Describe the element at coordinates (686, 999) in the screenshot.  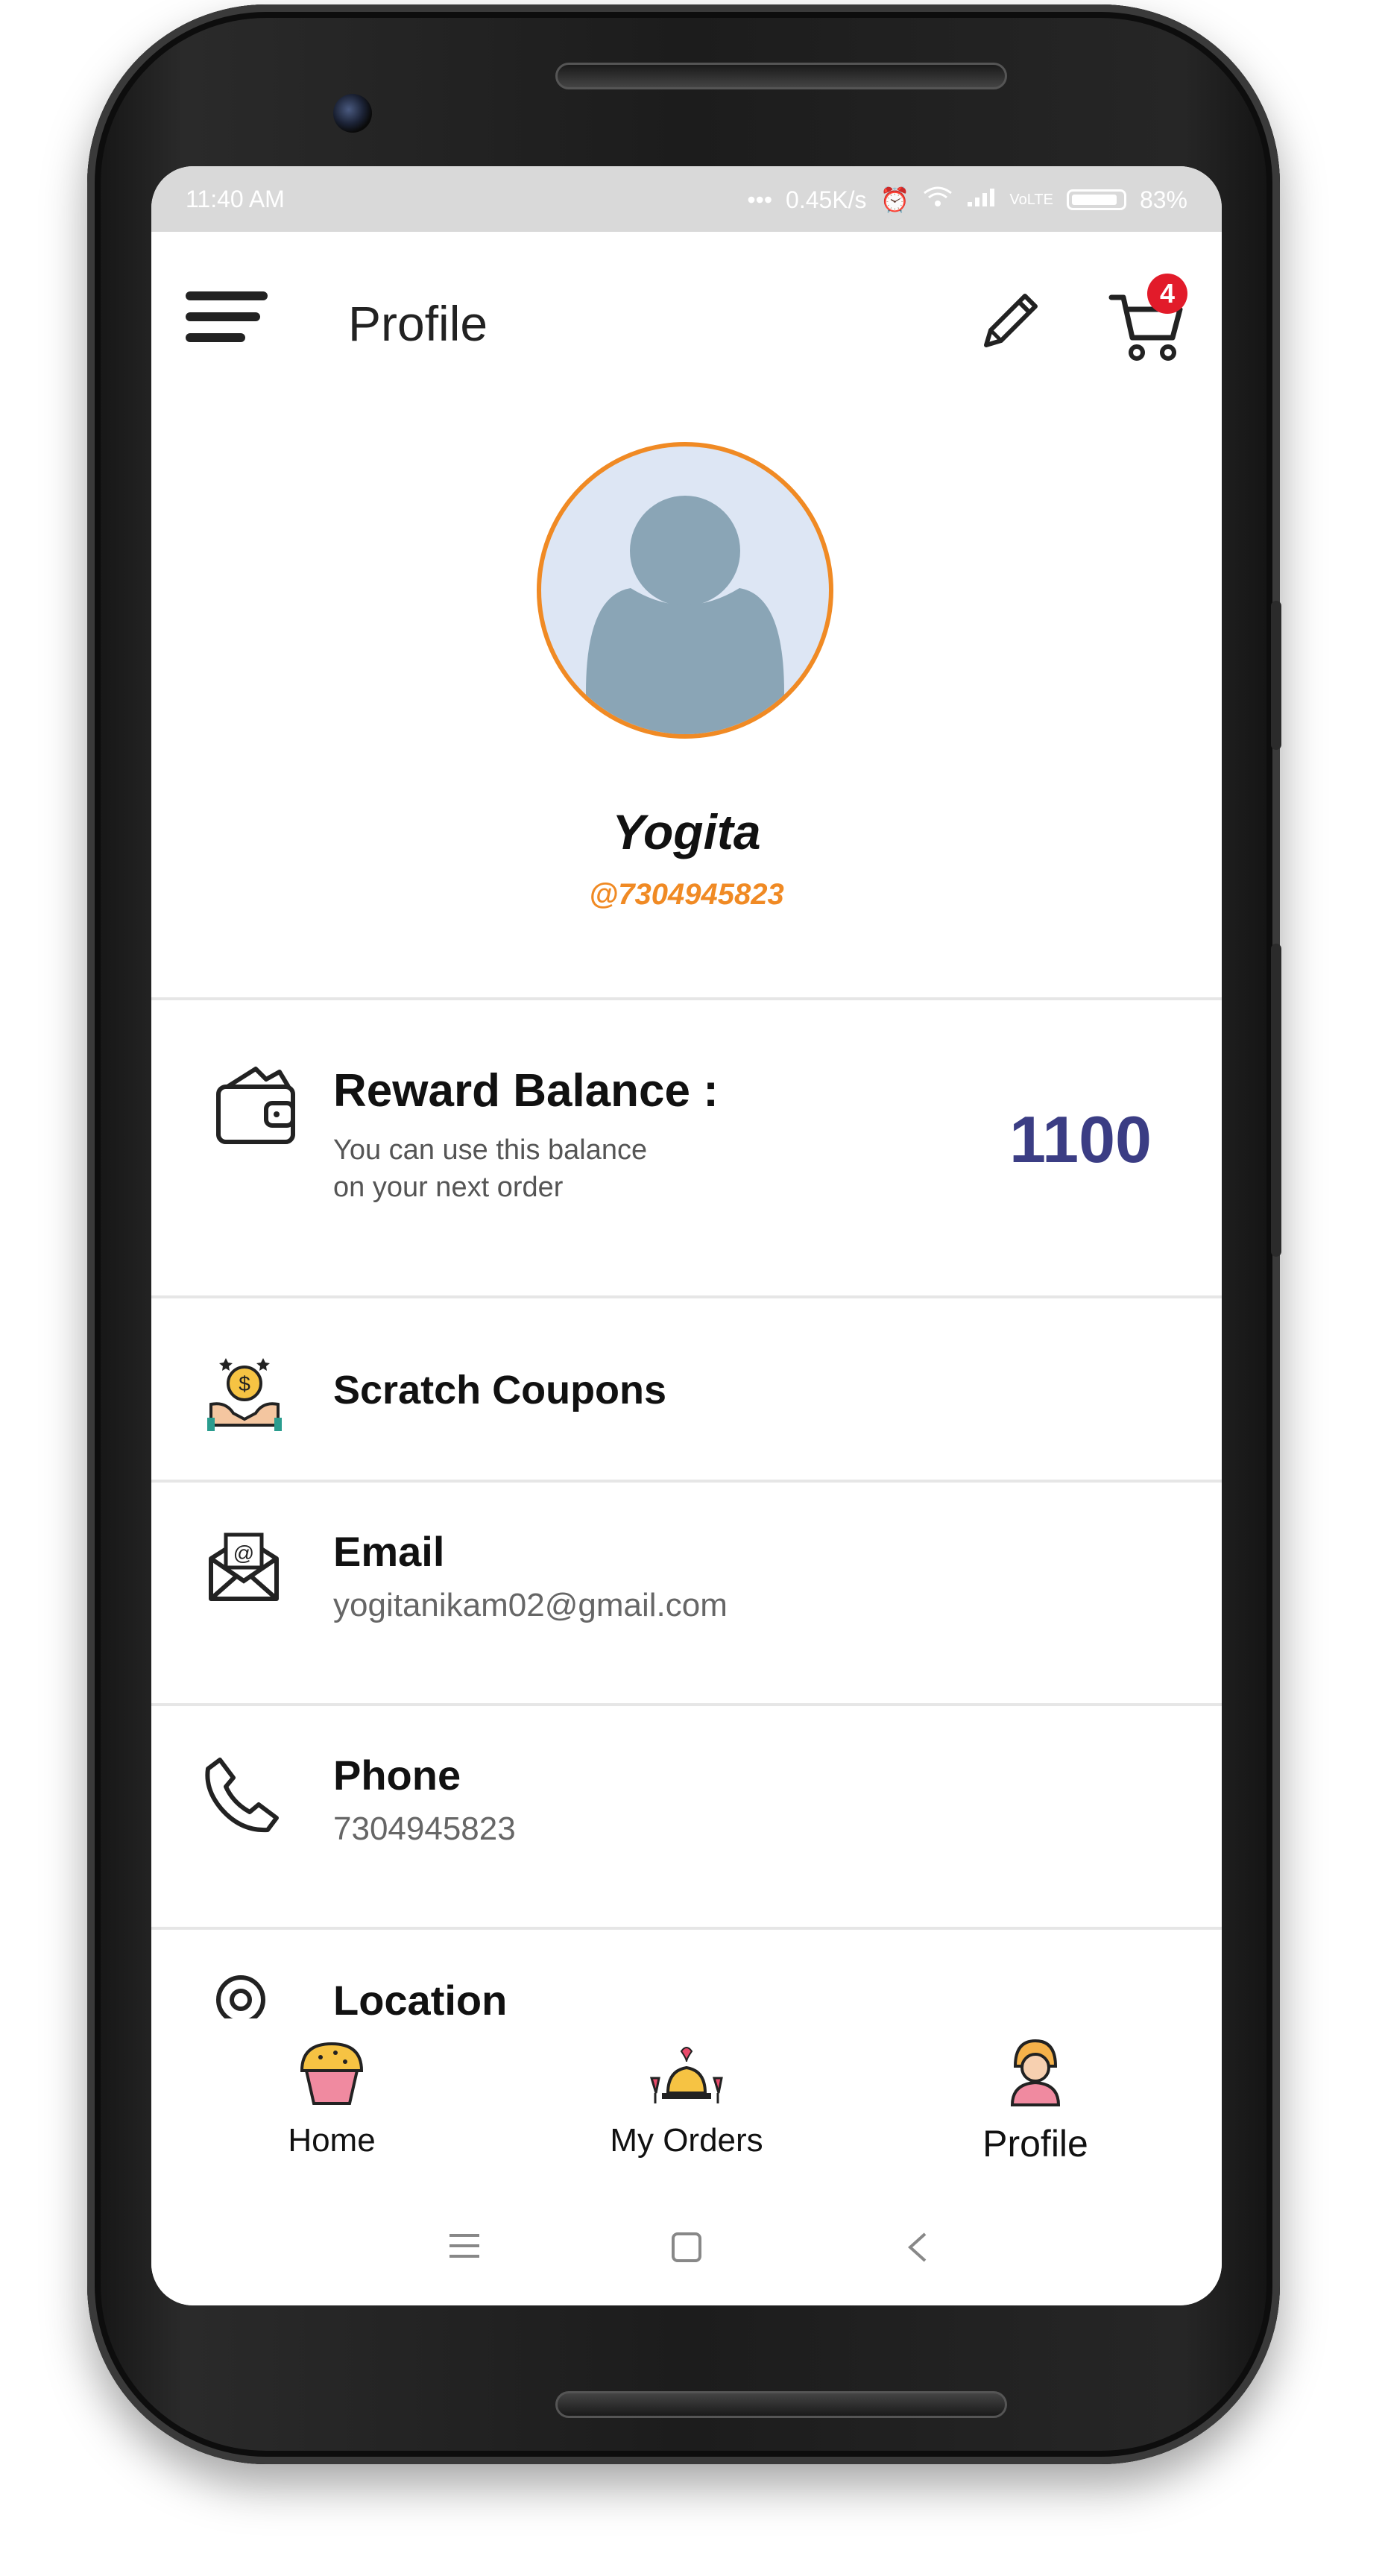
I see `divider` at that location.